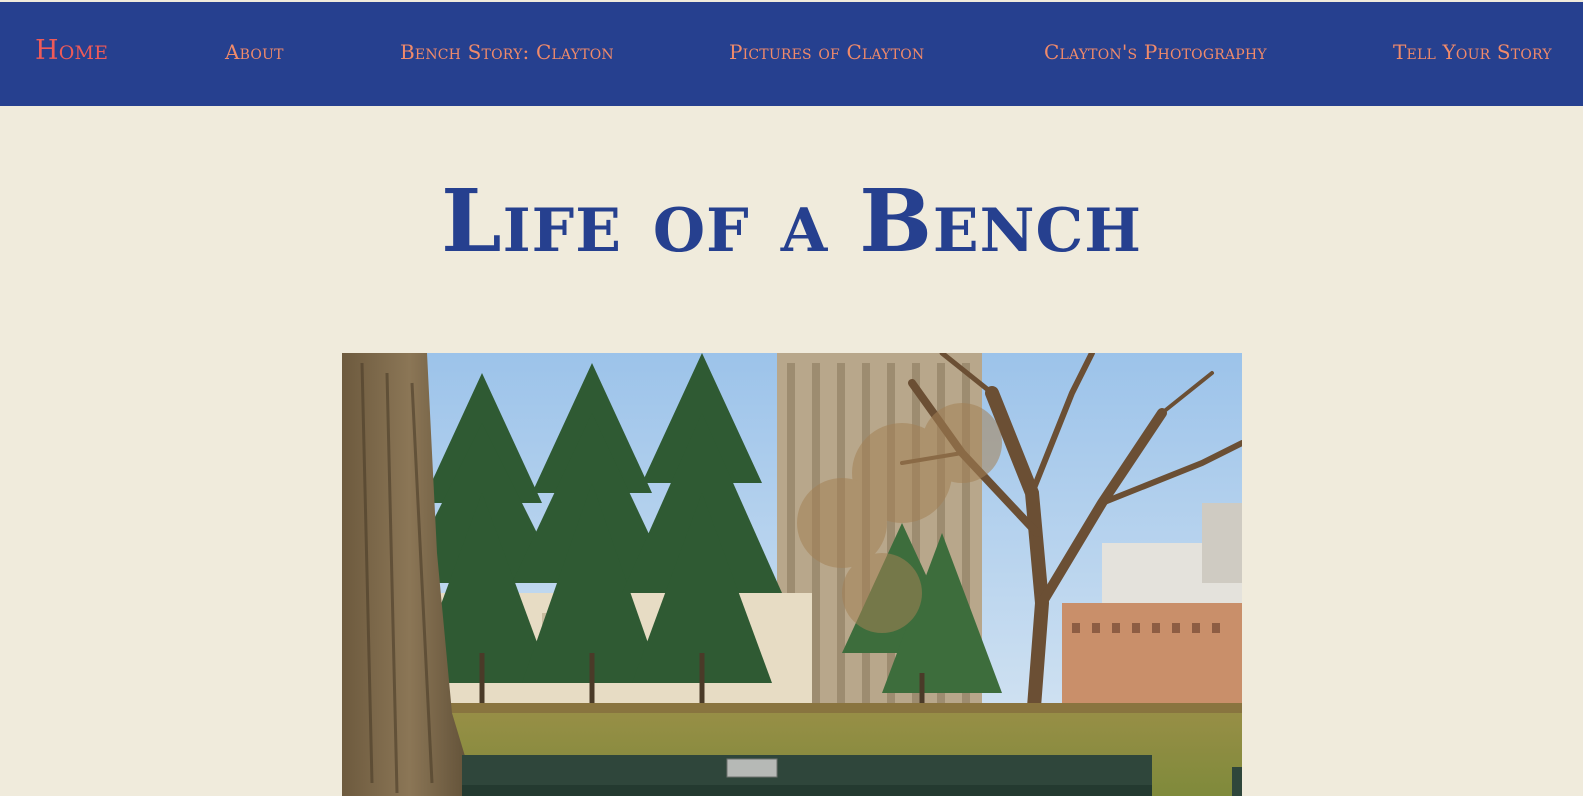 This screenshot has width=1583, height=796. What do you see at coordinates (1155, 52) in the screenshot?
I see `nav-photography-link: Clayton's Photography` at bounding box center [1155, 52].